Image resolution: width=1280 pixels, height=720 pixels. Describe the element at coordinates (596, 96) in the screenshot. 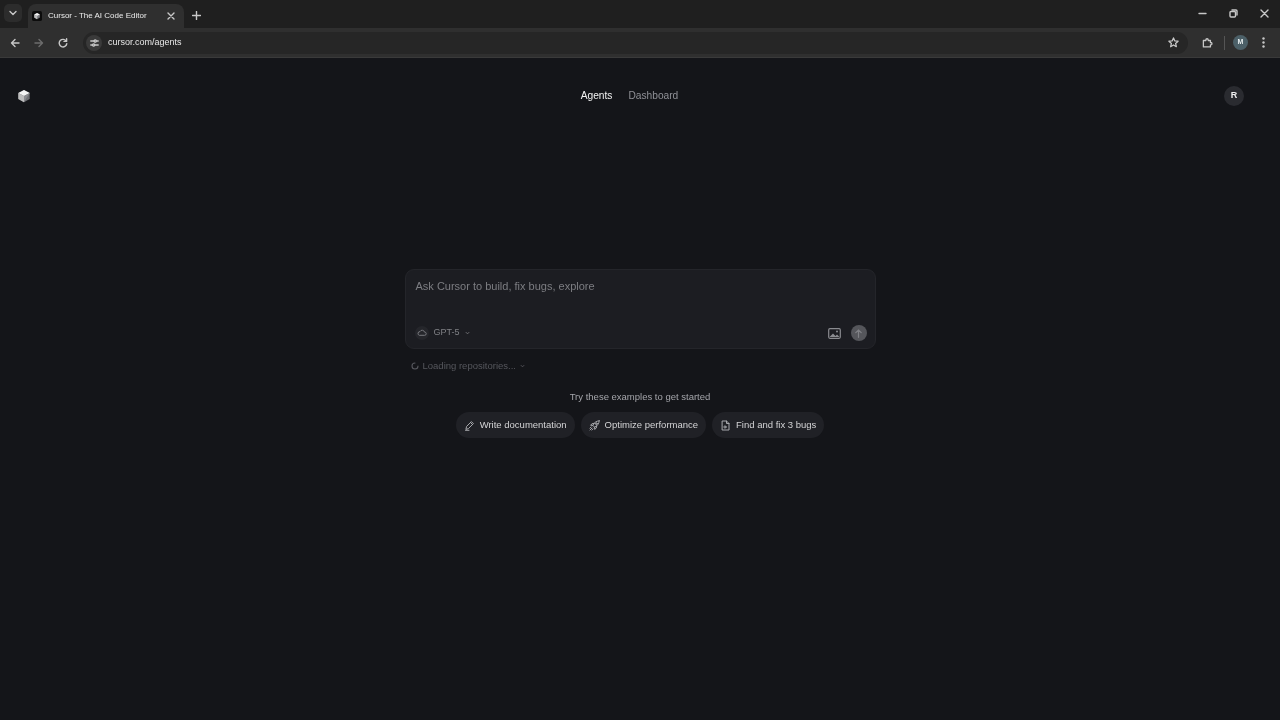

I see `nav-link: Agents` at that location.